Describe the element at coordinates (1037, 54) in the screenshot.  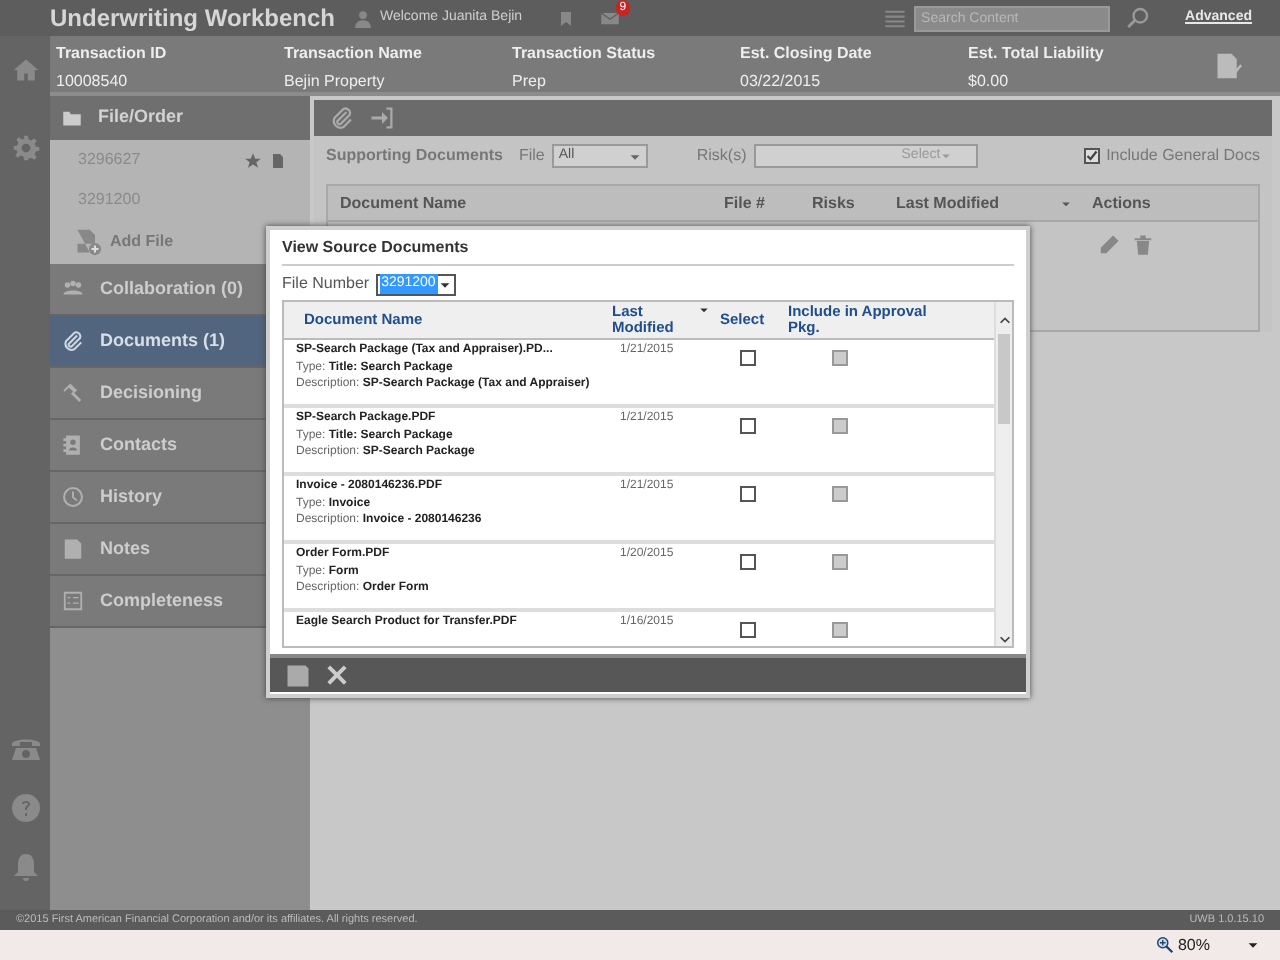
I see `column-header: Est. Total Liability` at that location.